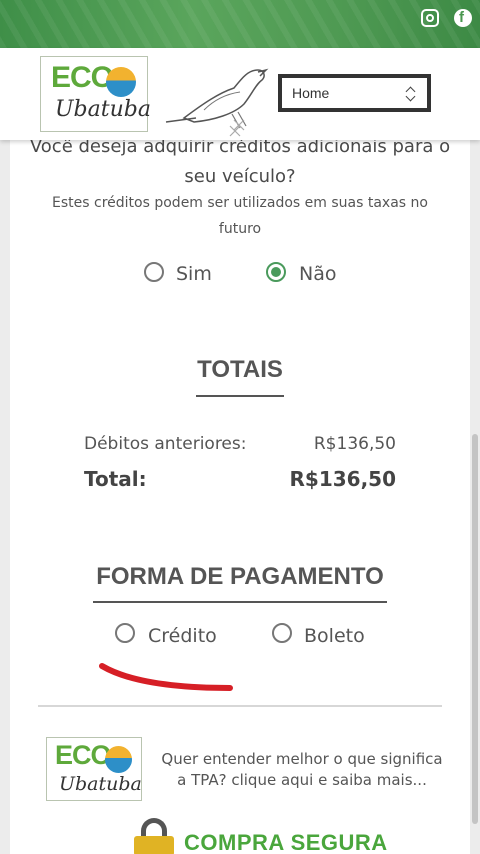 This screenshot has width=480, height=854. What do you see at coordinates (240, 369) in the screenshot?
I see `totals-heading: TOTAIS` at bounding box center [240, 369].